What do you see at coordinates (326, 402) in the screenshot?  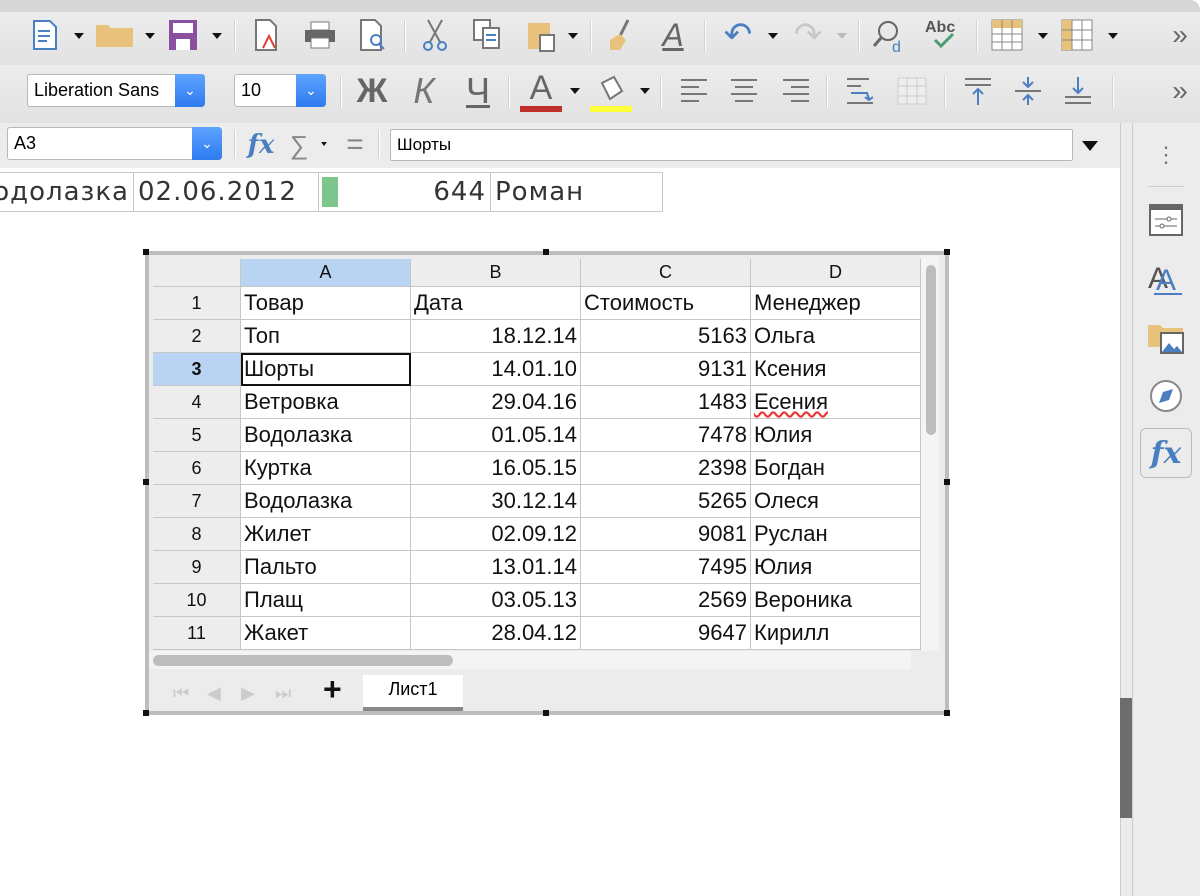 I see `cell: Ветровка` at bounding box center [326, 402].